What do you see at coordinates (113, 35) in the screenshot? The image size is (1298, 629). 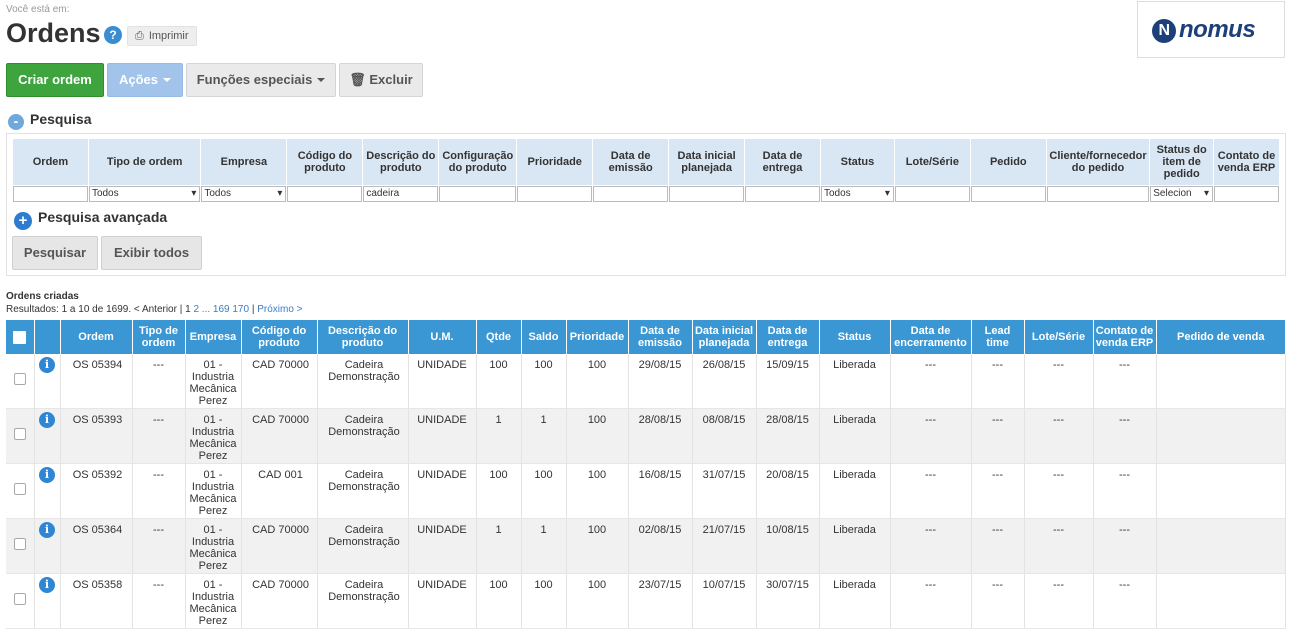 I see `help-icon: ?` at bounding box center [113, 35].